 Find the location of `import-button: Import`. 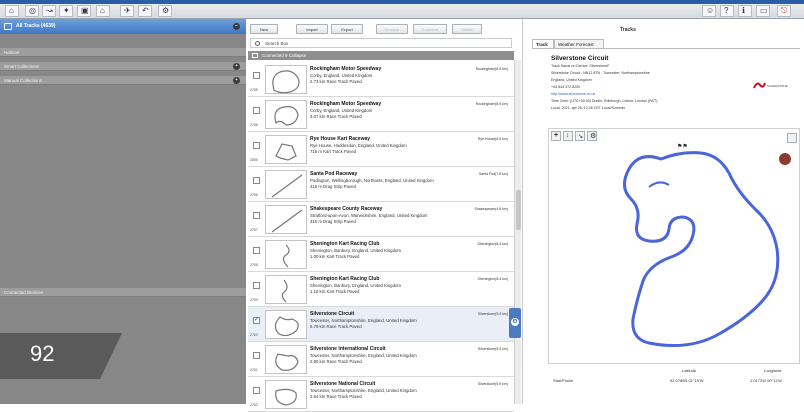

import-button: Import is located at coordinates (312, 29).